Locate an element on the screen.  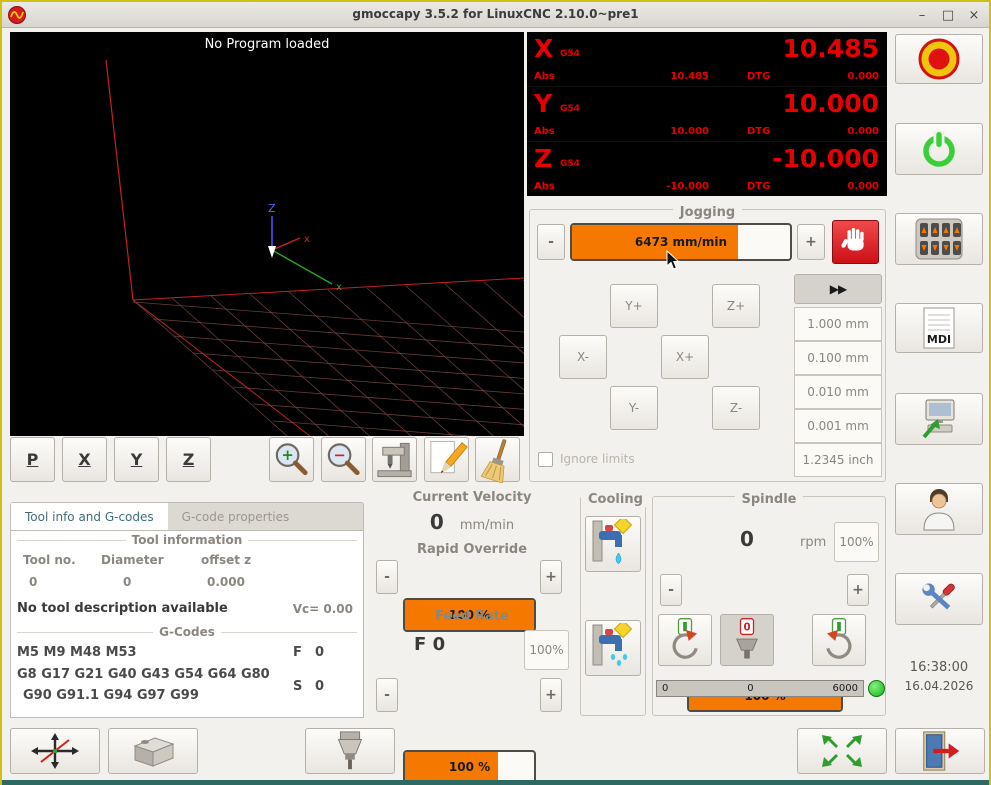
axis-x2-label: x is located at coordinates (339, 287).